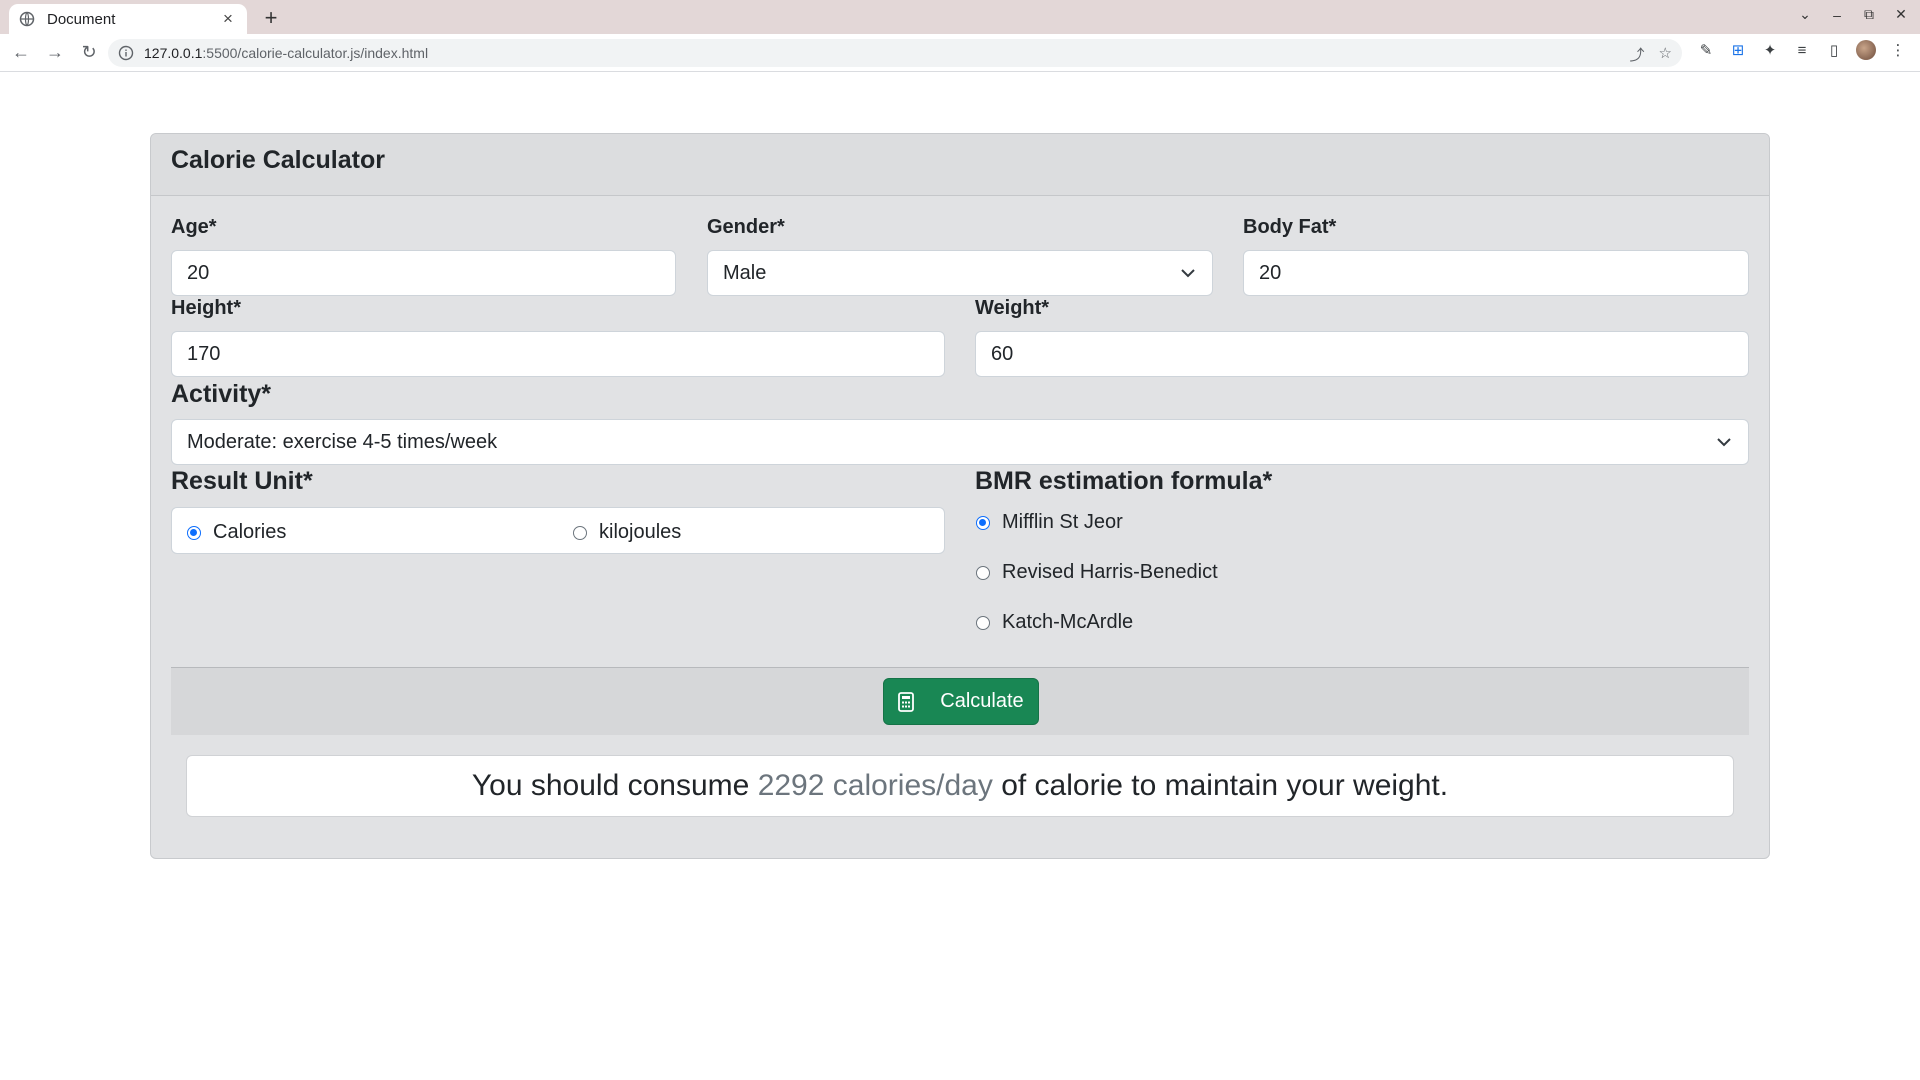 This screenshot has width=1920, height=1080. I want to click on card-footer: Calculate, so click(960, 701).